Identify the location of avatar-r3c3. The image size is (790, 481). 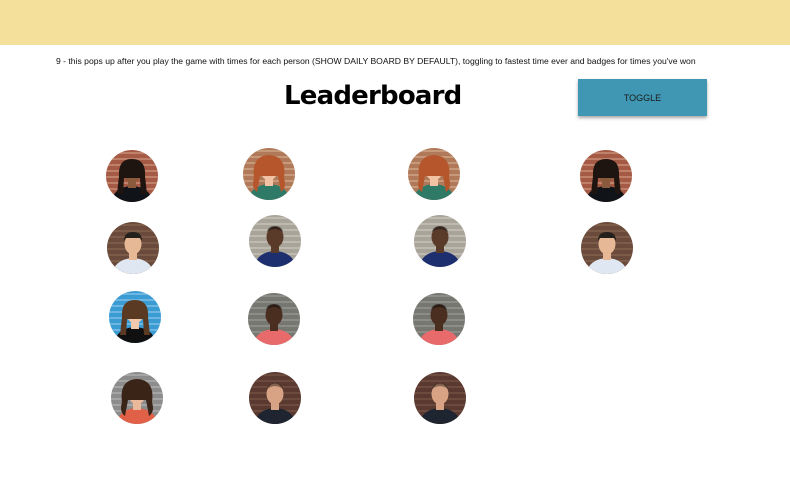
(439, 319).